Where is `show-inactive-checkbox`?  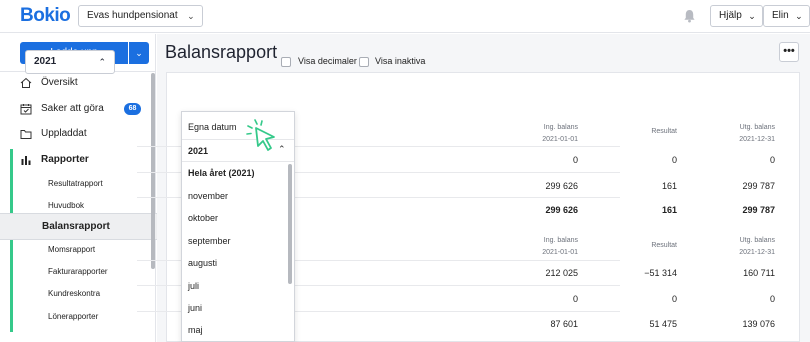 show-inactive-checkbox is located at coordinates (364, 62).